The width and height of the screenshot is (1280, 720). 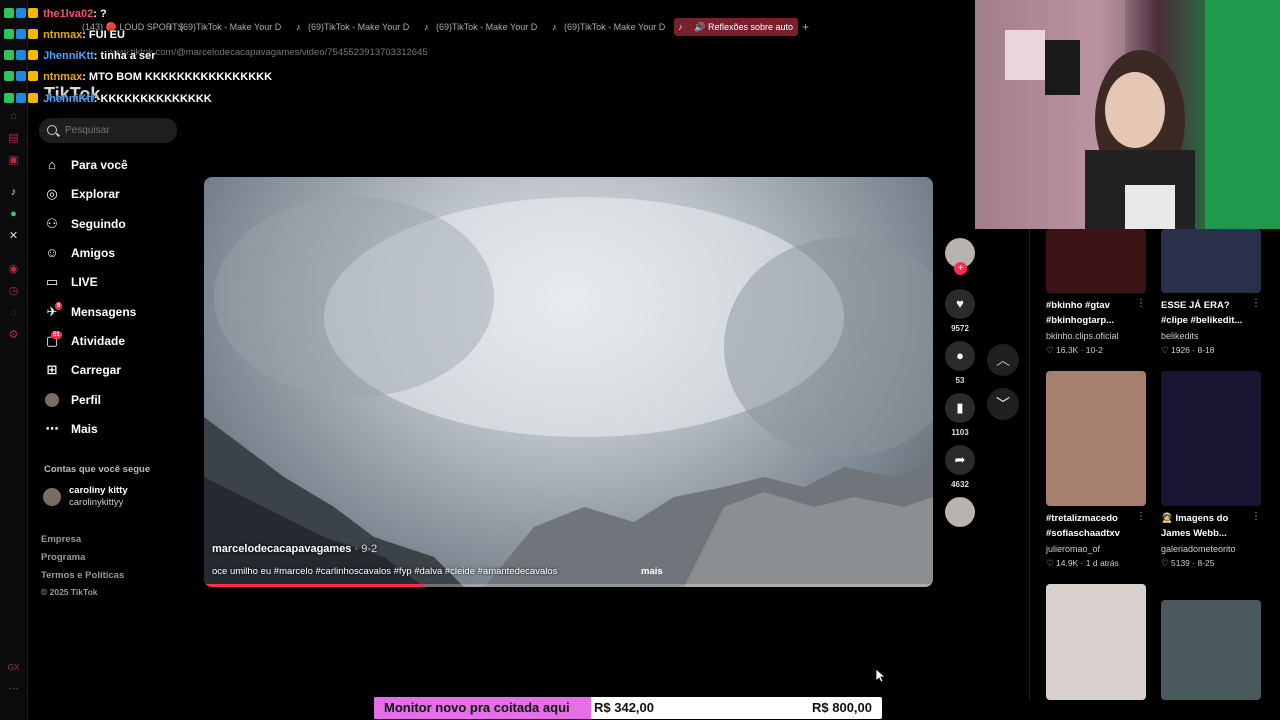 What do you see at coordinates (61, 539) in the screenshot?
I see `footer-link: Empresa` at bounding box center [61, 539].